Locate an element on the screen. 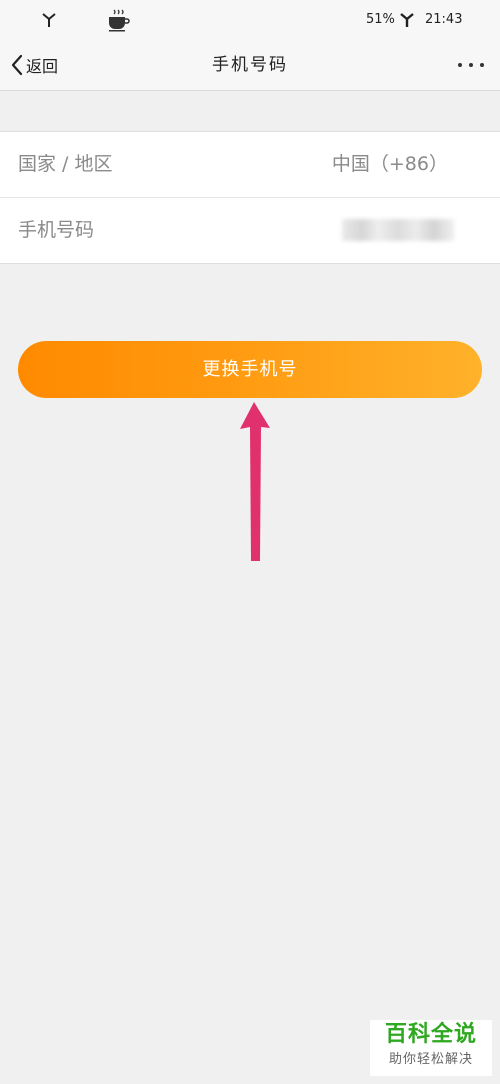 Image resolution: width=500 pixels, height=1084 pixels. watermark-logo: 百科全说 助你轻松解决 is located at coordinates (431, 1048).